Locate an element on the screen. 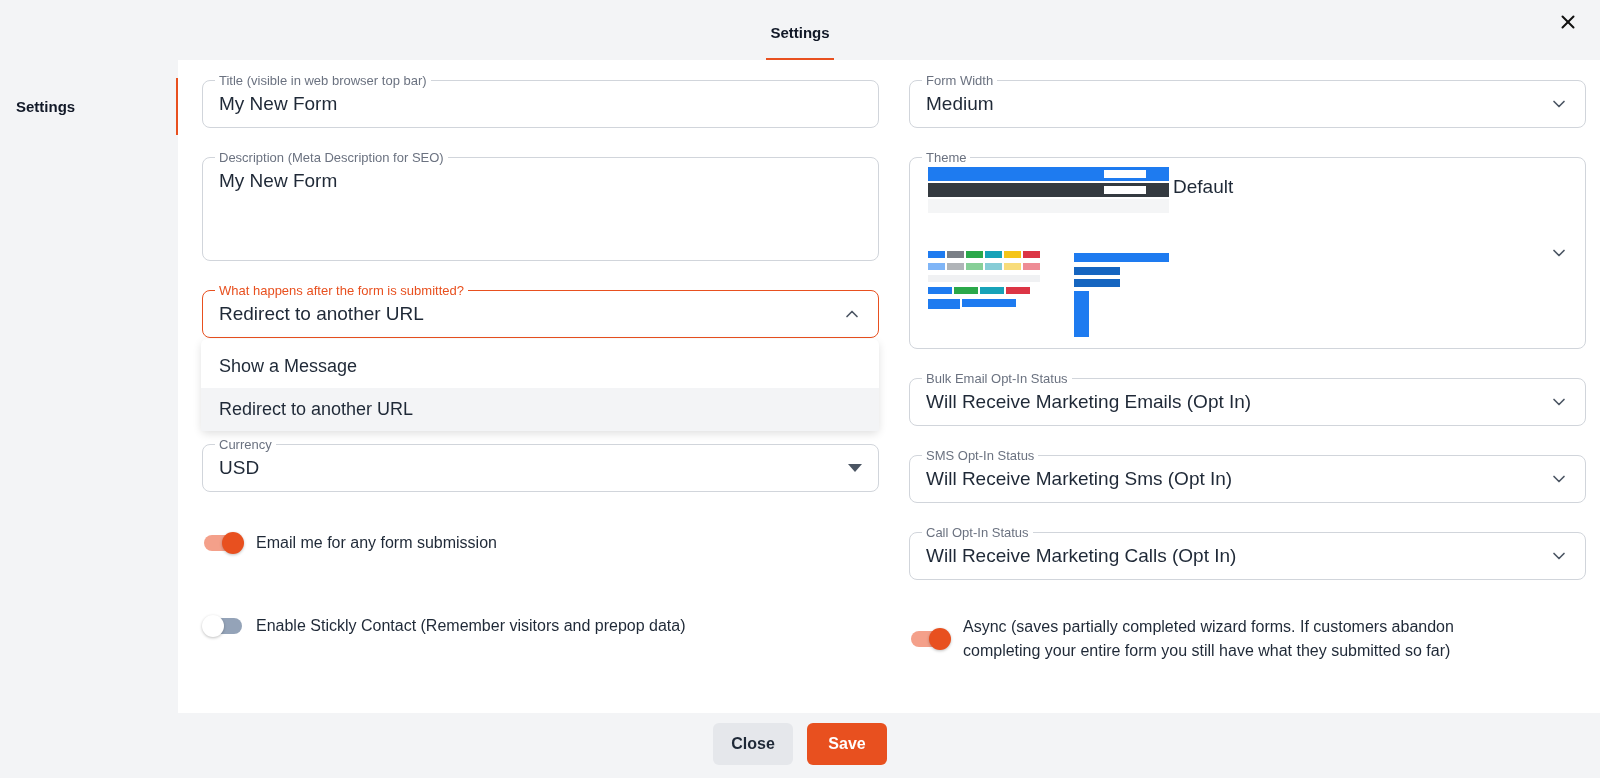  toggle-label: Async (saves partially completed wizard forms. If customers abandon completing your entire form you still have what they submitted so far) is located at coordinates (1209, 639).